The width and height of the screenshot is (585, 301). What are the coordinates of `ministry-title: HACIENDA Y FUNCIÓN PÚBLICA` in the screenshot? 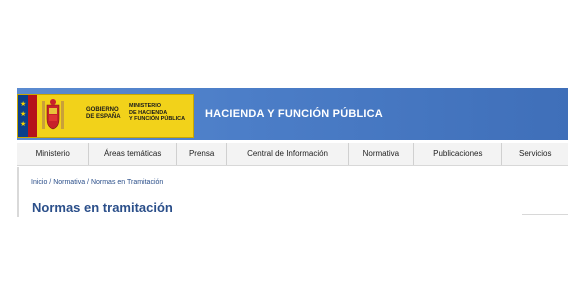 It's located at (294, 114).